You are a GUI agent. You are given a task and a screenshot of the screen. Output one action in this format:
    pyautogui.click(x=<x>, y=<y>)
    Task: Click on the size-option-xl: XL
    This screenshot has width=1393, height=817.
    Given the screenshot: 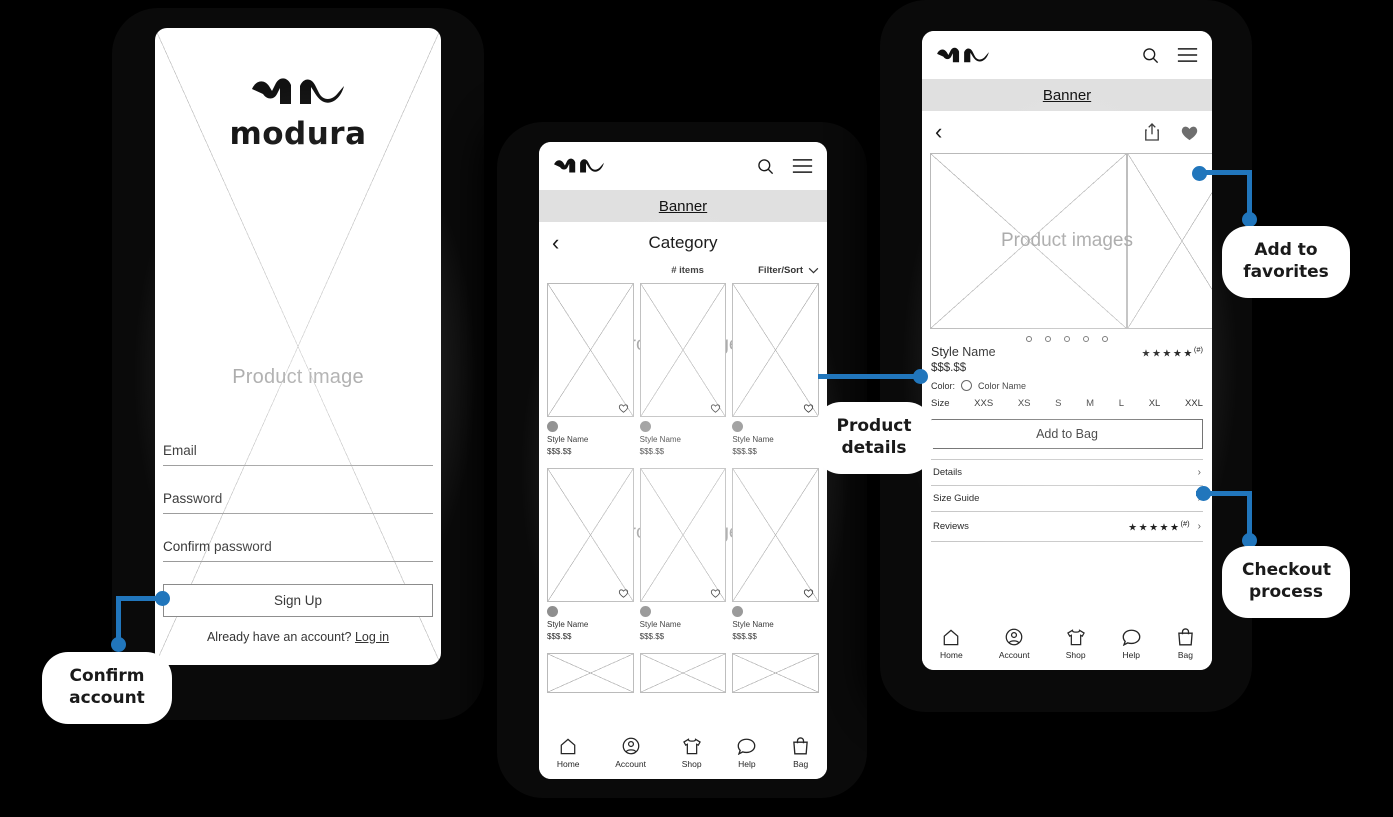 What is the action you would take?
    pyautogui.click(x=1155, y=403)
    